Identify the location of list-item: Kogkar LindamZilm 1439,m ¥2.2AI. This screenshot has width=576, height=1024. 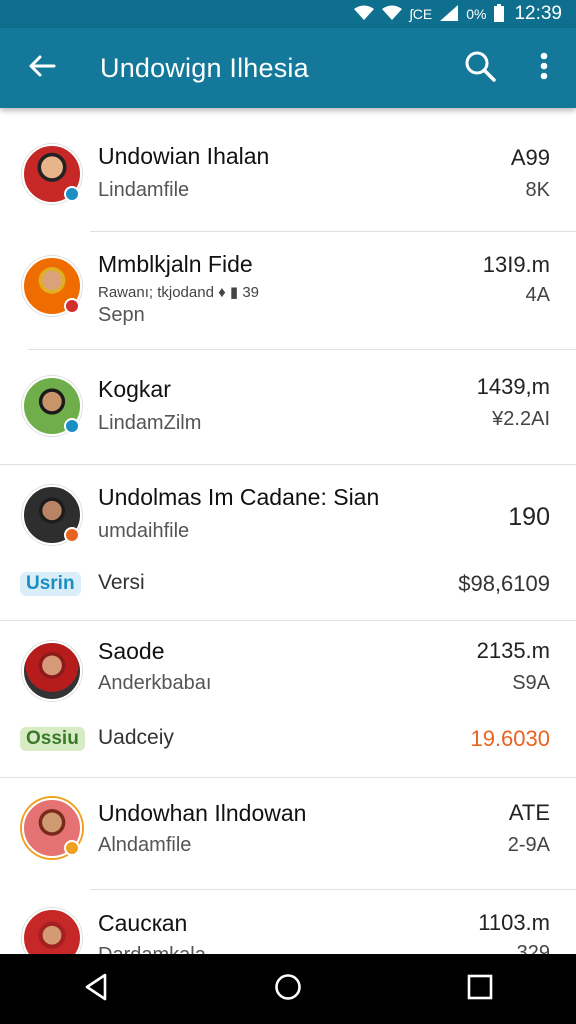
(288, 407).